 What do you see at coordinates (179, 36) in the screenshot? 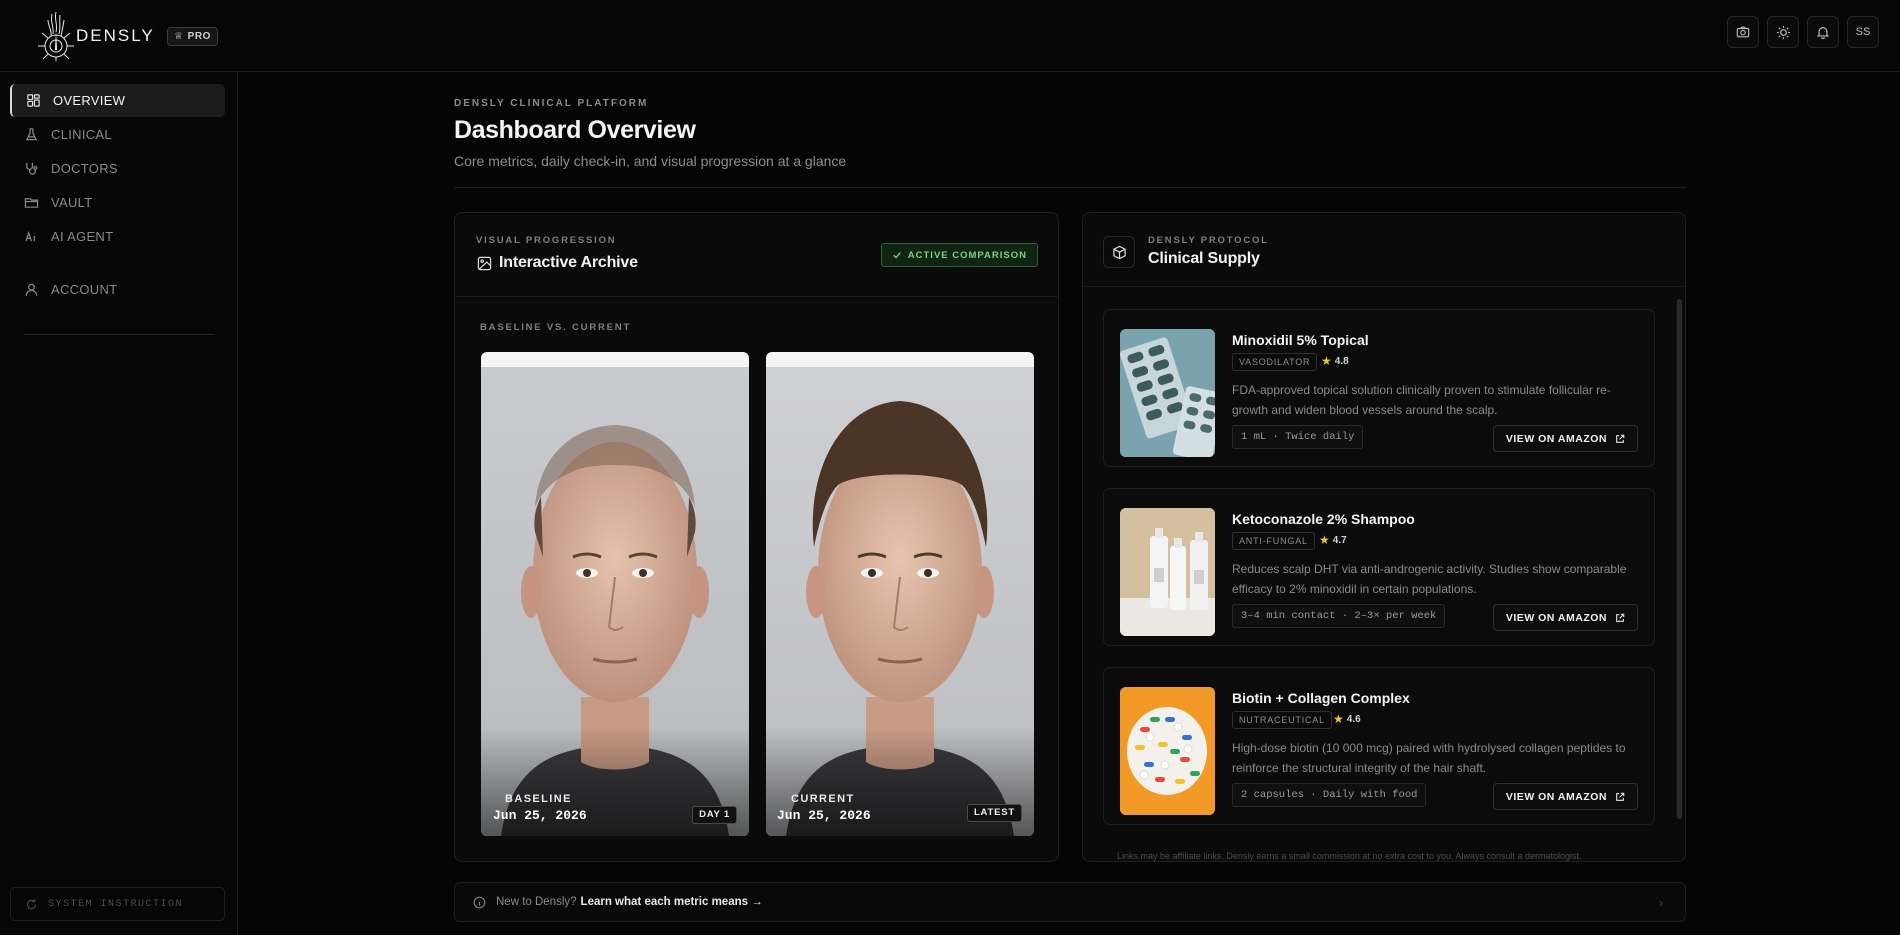
I see `crown-icon: ♕` at bounding box center [179, 36].